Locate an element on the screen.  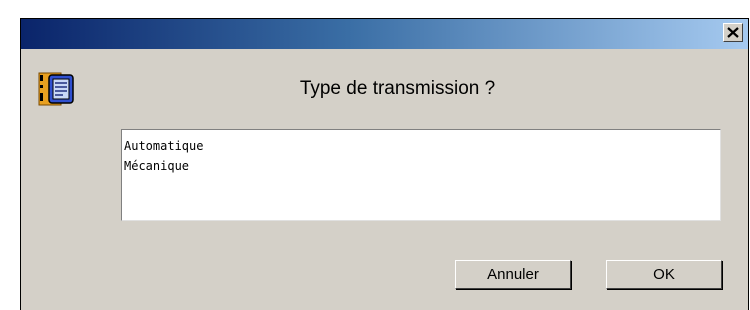
list-item-mecanique: Mécanique is located at coordinates (422, 166).